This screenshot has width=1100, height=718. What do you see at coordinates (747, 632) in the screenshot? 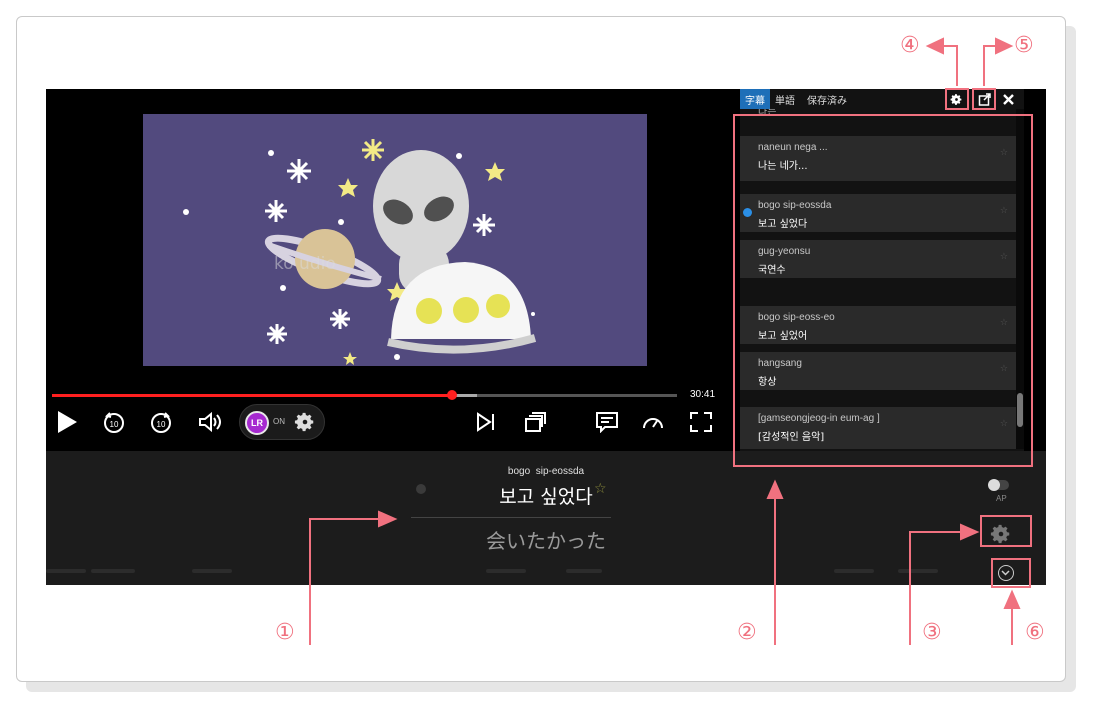
I see `annotation-2: ②` at bounding box center [747, 632].